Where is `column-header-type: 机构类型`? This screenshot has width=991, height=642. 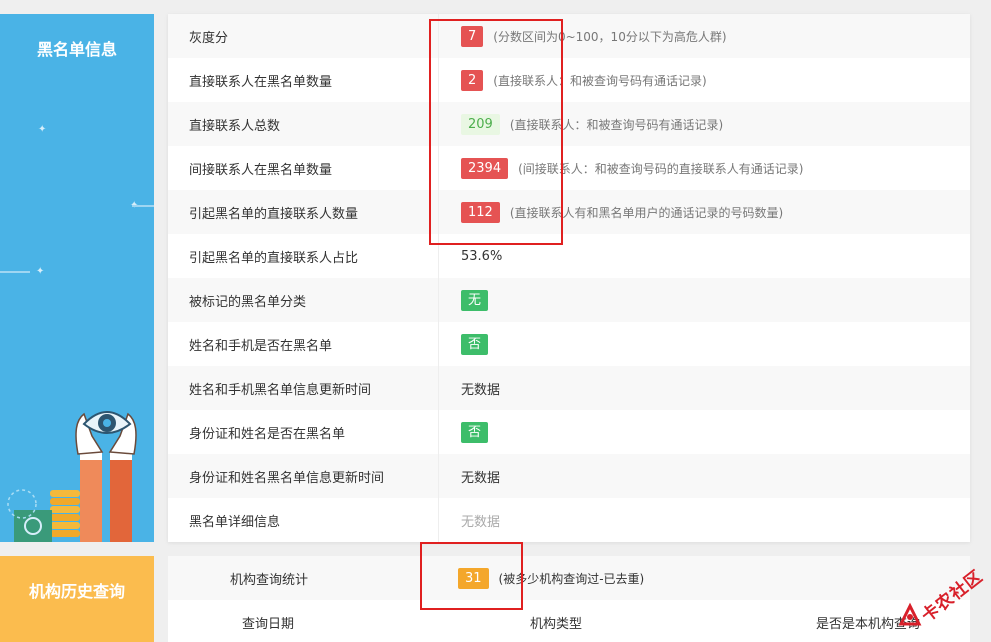 column-header-type: 机构类型 is located at coordinates (556, 624).